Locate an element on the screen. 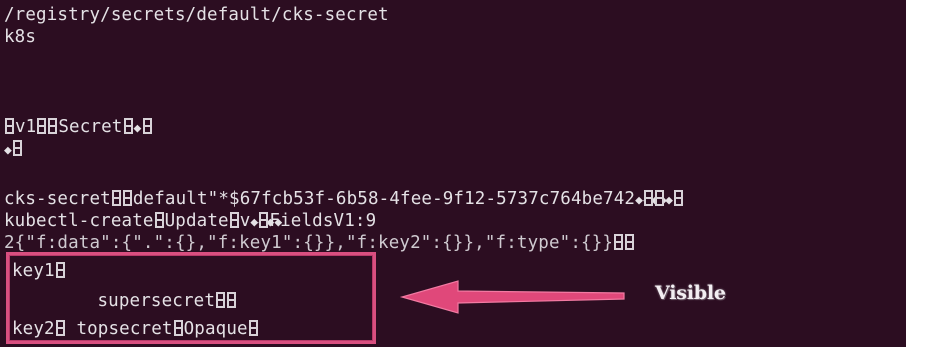 The image size is (952, 347). terminal-line-managed-fields: kubectl-create Updatev◆◆◆◆FieldsV1:9 is located at coordinates (190, 222).